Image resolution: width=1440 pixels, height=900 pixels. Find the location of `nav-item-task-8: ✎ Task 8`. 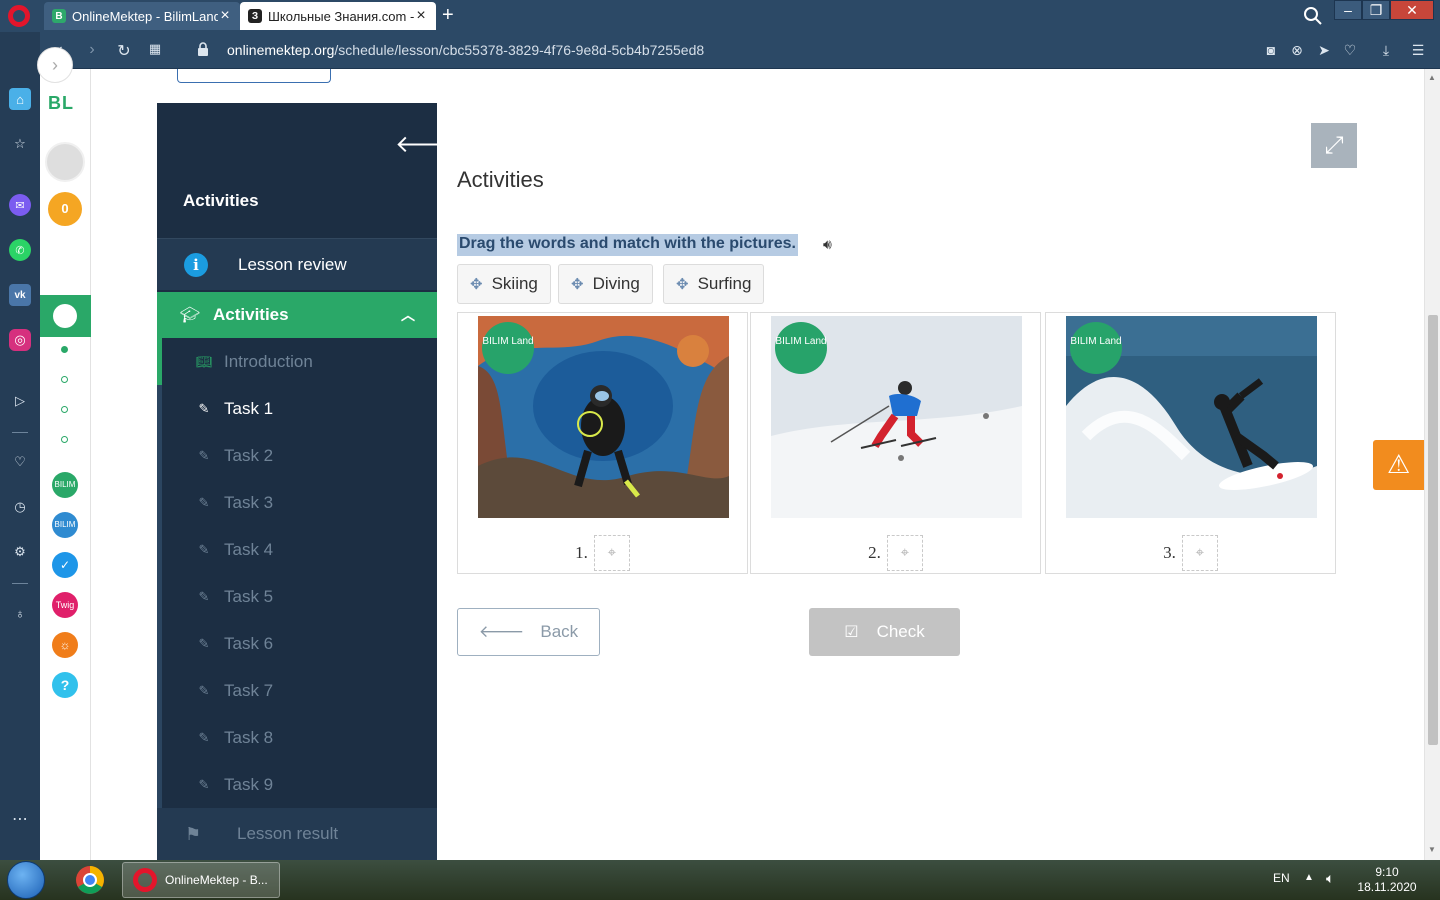

nav-item-task-8: ✎ Task 8 is located at coordinates (297, 737).